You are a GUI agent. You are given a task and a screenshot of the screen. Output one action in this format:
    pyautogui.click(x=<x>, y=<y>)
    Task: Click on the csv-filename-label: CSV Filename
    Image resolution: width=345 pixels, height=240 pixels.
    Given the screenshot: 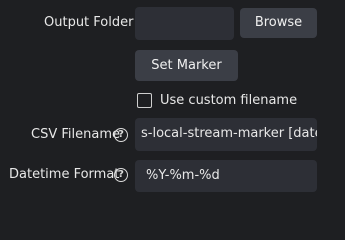 What is the action you would take?
    pyautogui.click(x=75, y=134)
    